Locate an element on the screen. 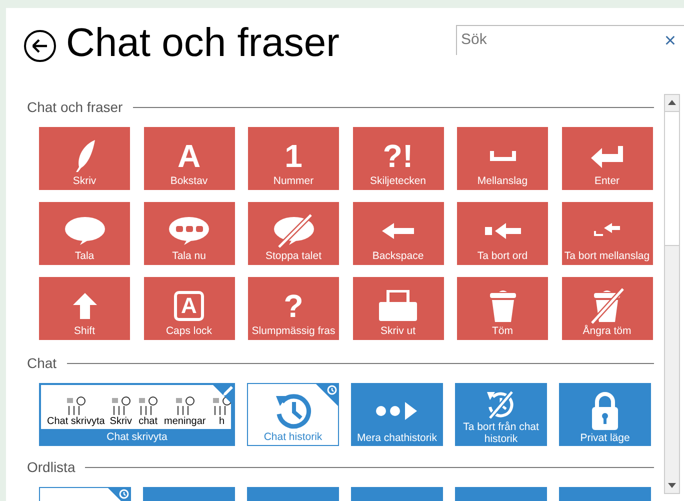  space-bar-icon is located at coordinates (503, 155).